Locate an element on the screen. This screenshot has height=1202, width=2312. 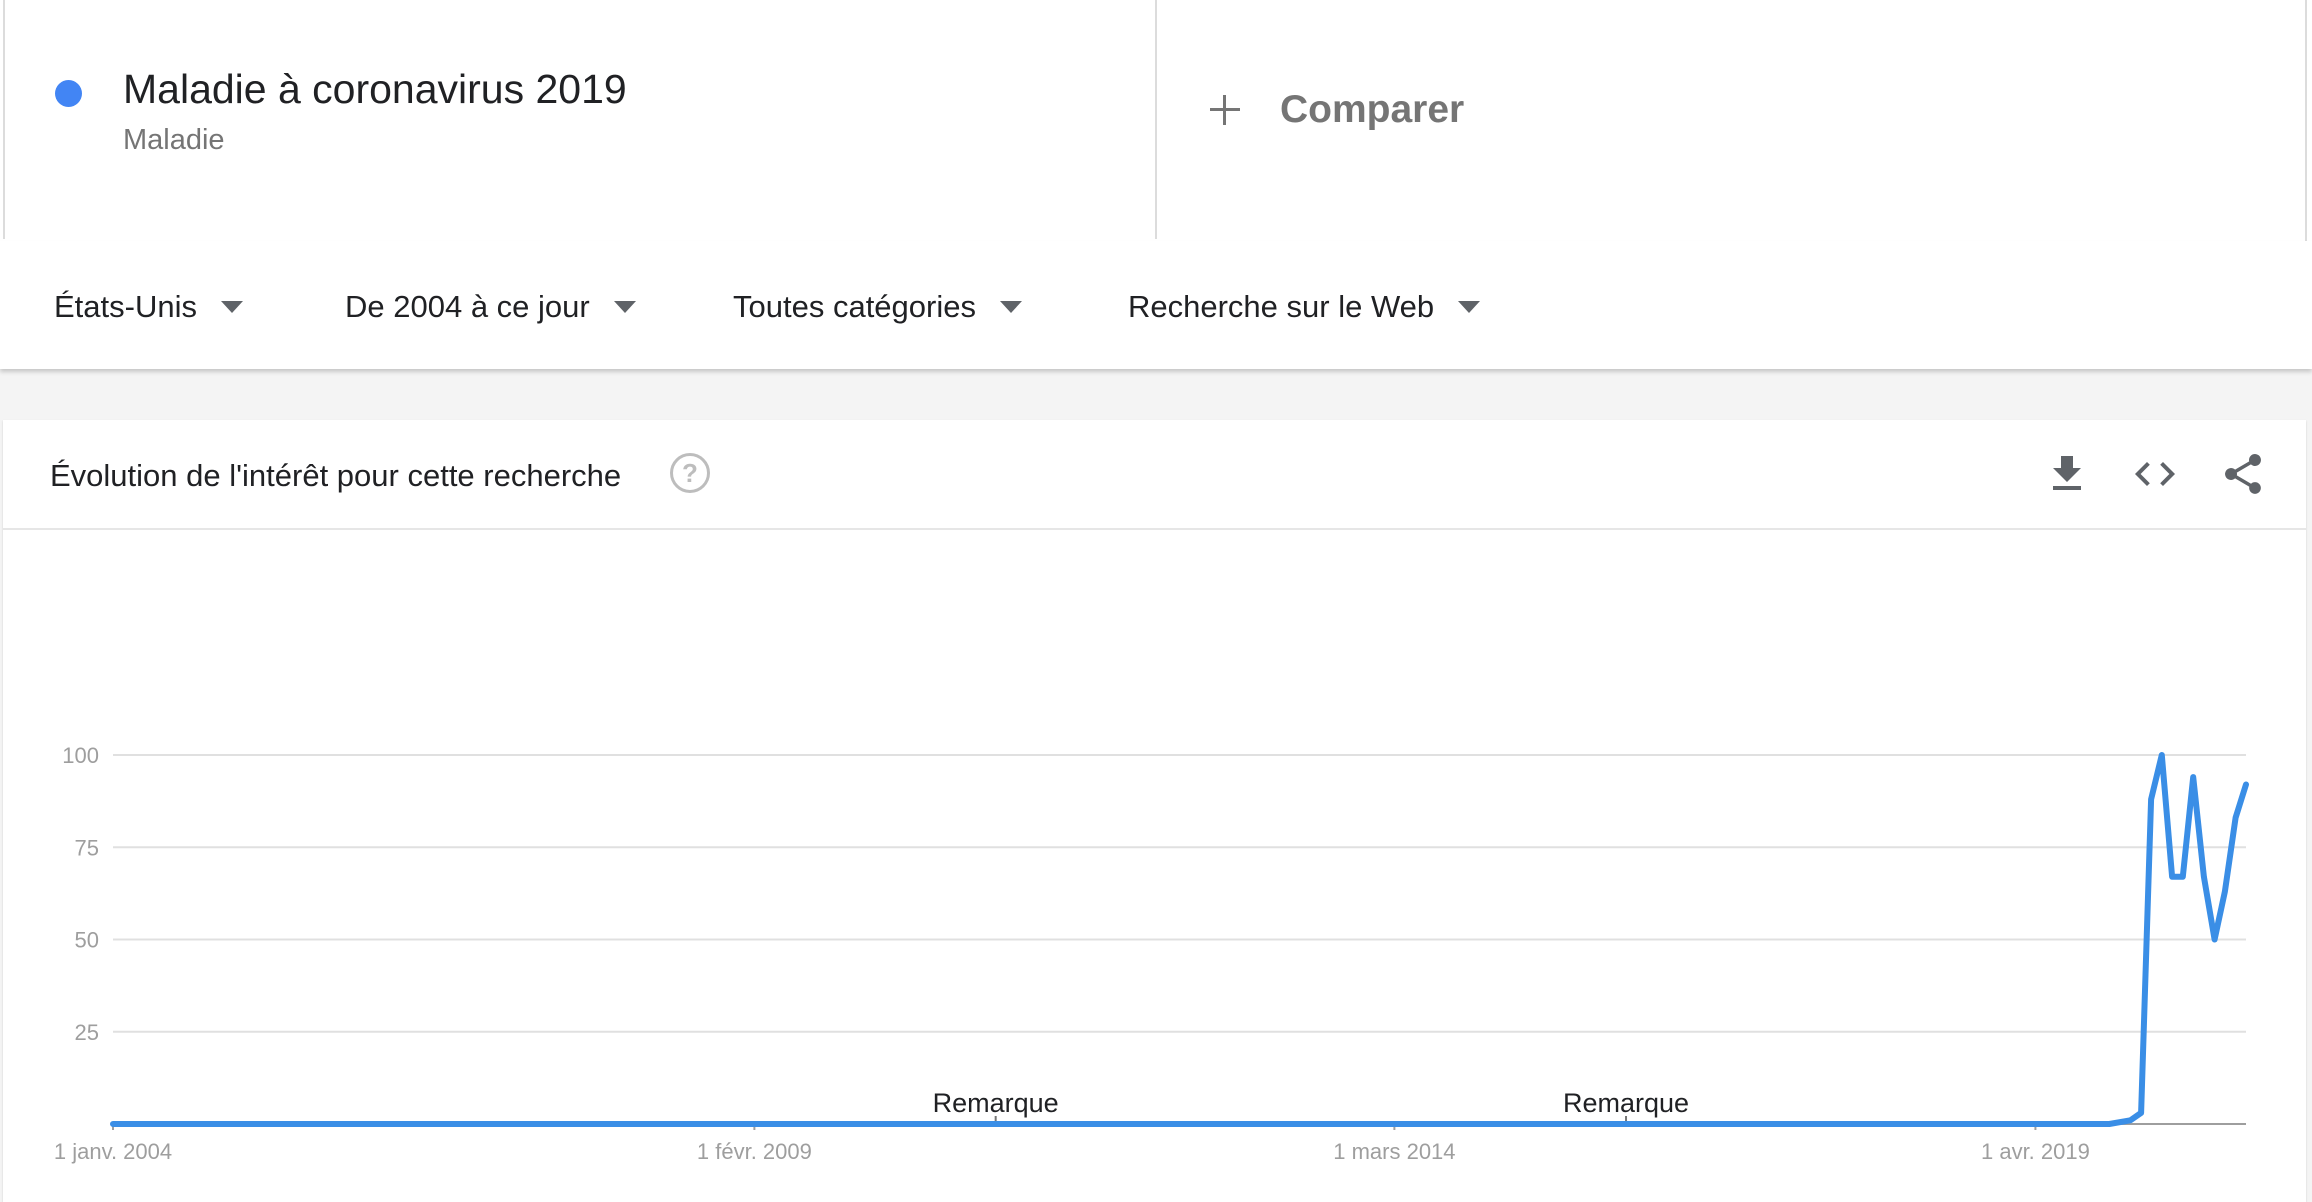
filter-category: Toutes catégories is located at coordinates (877, 307).